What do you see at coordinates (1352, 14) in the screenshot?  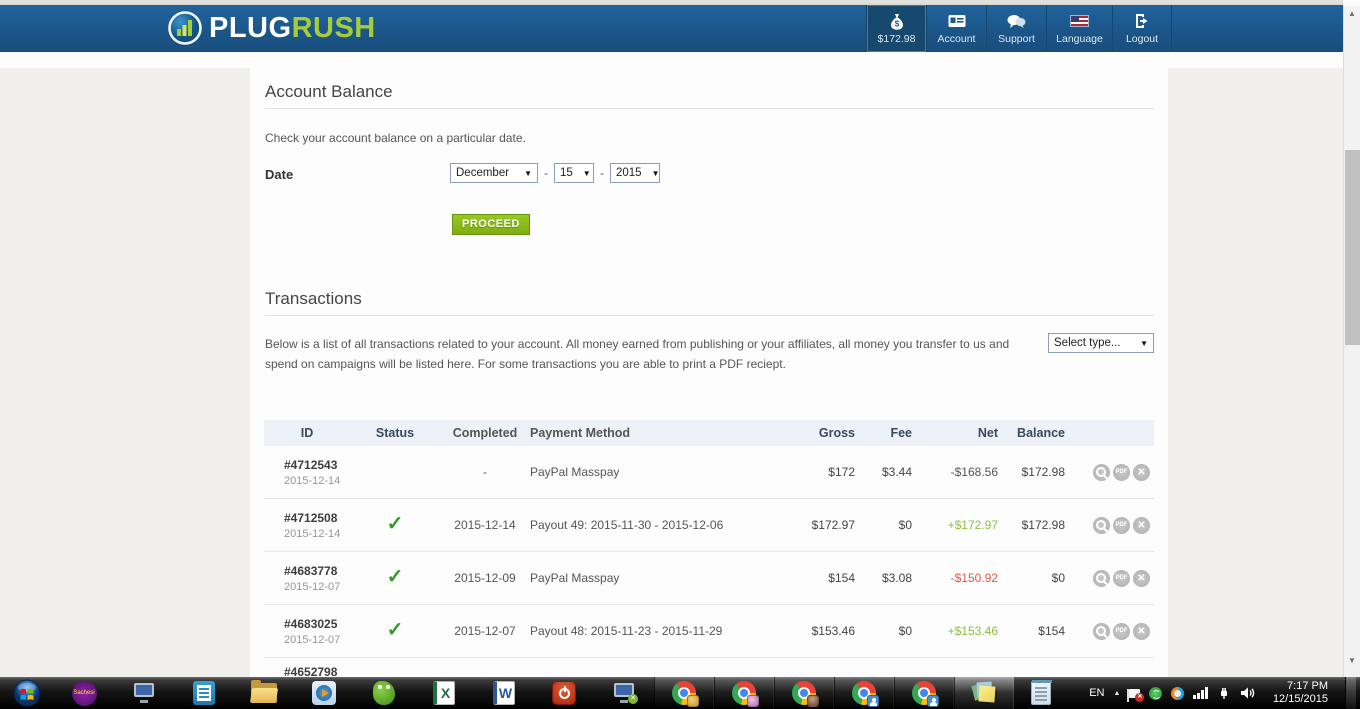 I see `scroll-up-arrow: ▲` at bounding box center [1352, 14].